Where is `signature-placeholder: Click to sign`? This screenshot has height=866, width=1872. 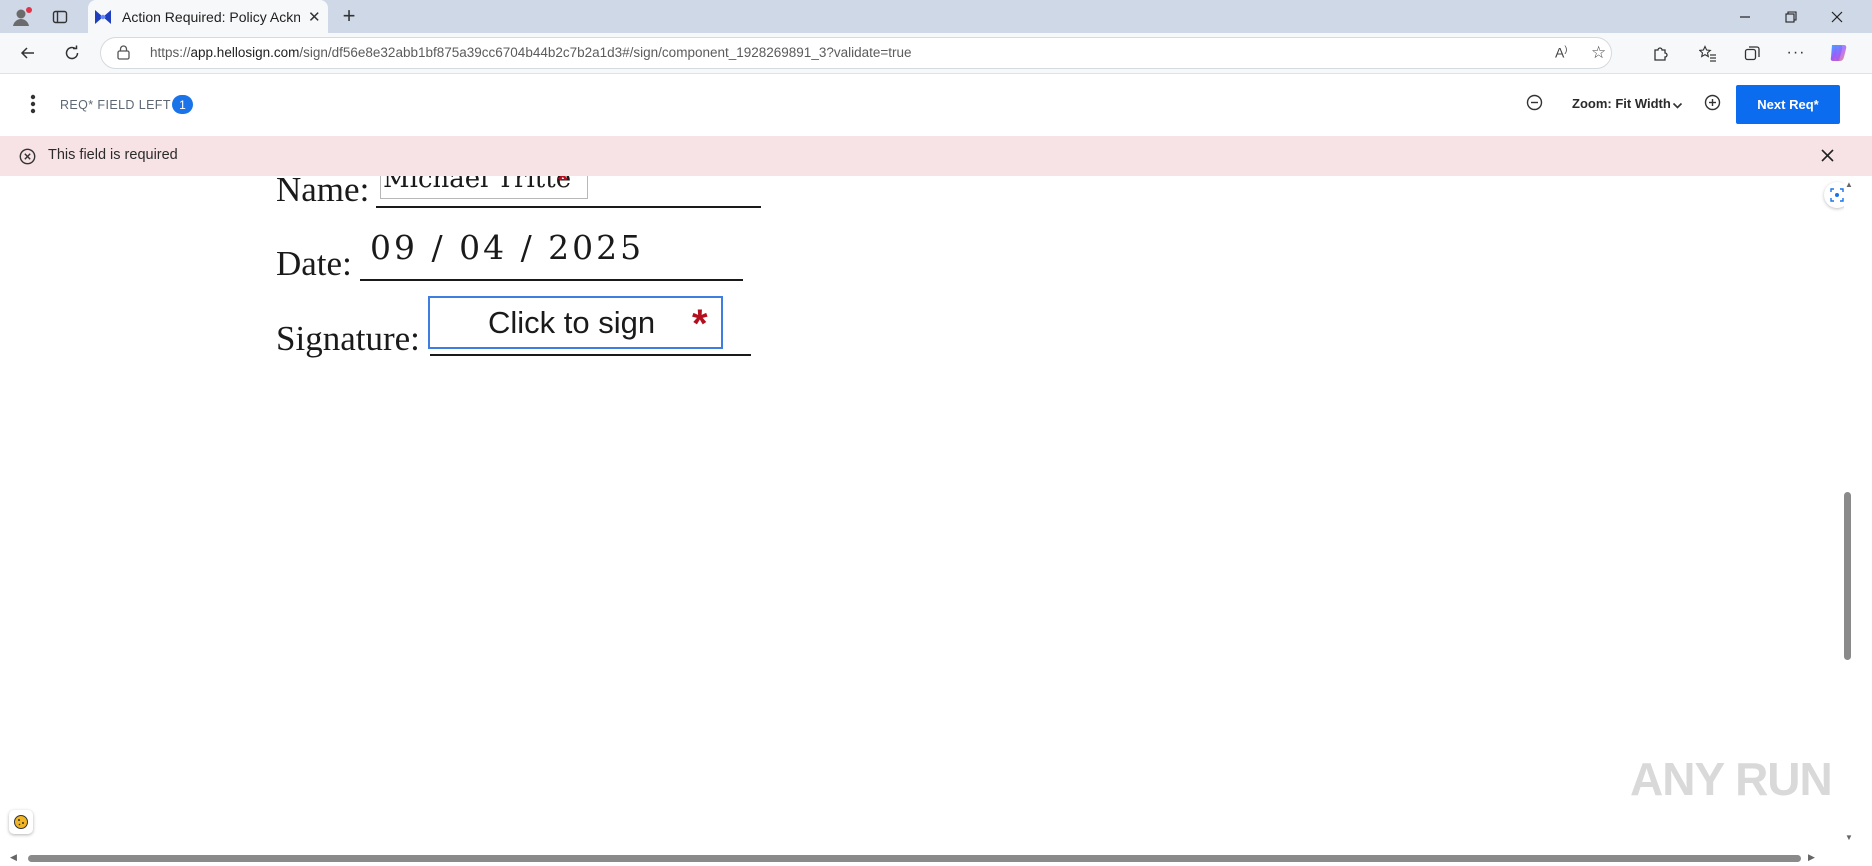 signature-placeholder: Click to sign is located at coordinates (572, 322).